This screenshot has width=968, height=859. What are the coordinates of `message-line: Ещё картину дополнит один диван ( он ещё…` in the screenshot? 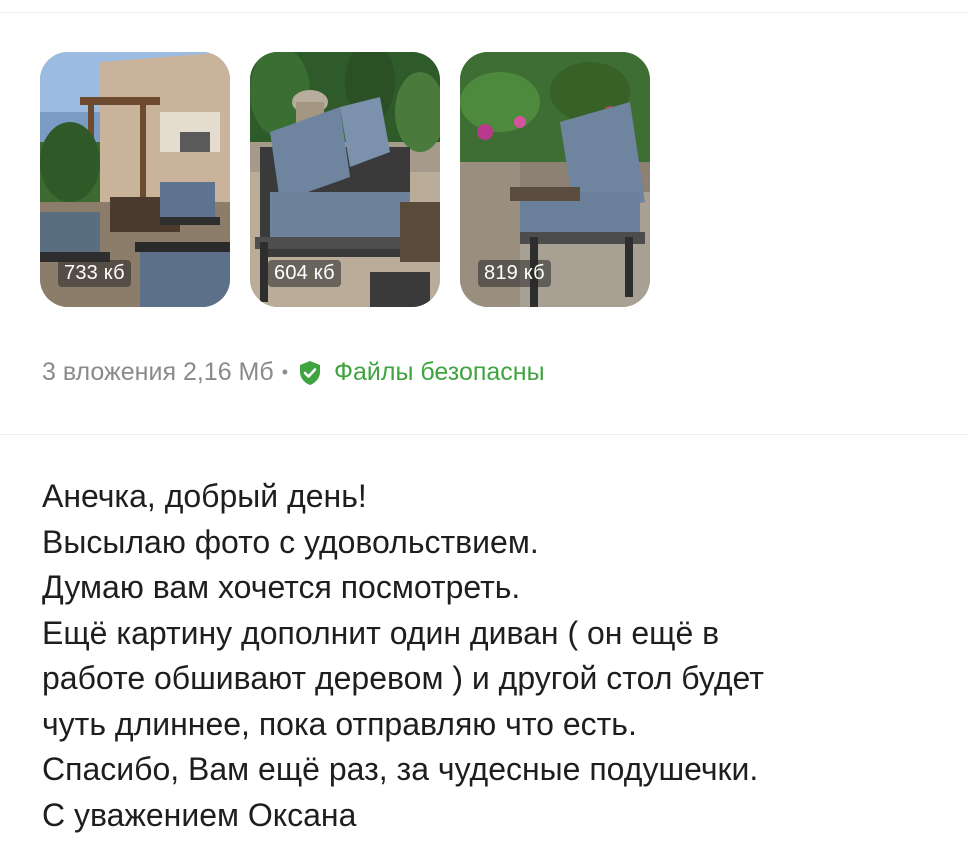 It's located at (381, 632).